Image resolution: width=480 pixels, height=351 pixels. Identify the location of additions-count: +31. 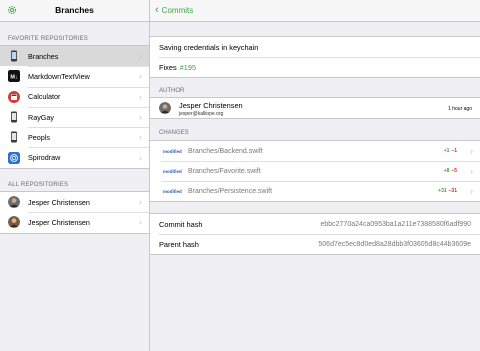
(442, 191).